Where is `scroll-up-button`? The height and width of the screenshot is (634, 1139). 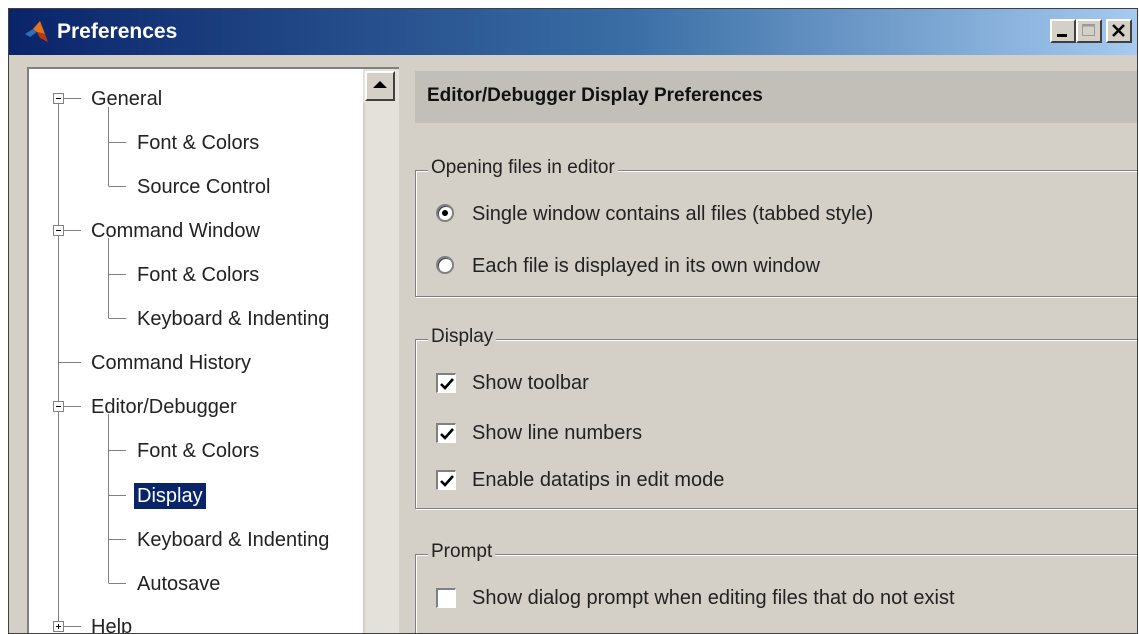
scroll-up-button is located at coordinates (380, 86).